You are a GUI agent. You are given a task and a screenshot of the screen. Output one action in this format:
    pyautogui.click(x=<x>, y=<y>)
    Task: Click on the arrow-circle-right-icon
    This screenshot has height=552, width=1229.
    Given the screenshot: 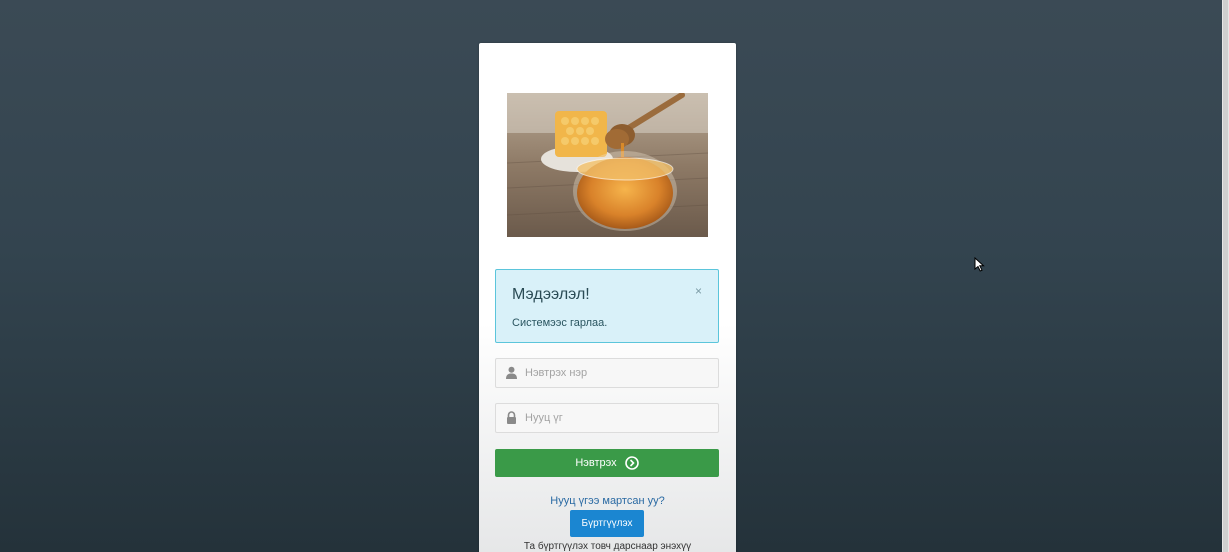 What is the action you would take?
    pyautogui.click(x=631, y=463)
    